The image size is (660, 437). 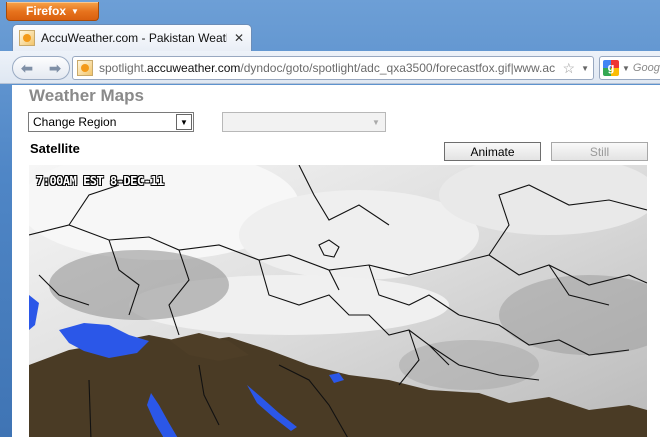 I want to click on search-placeholder: Goog, so click(x=646, y=68).